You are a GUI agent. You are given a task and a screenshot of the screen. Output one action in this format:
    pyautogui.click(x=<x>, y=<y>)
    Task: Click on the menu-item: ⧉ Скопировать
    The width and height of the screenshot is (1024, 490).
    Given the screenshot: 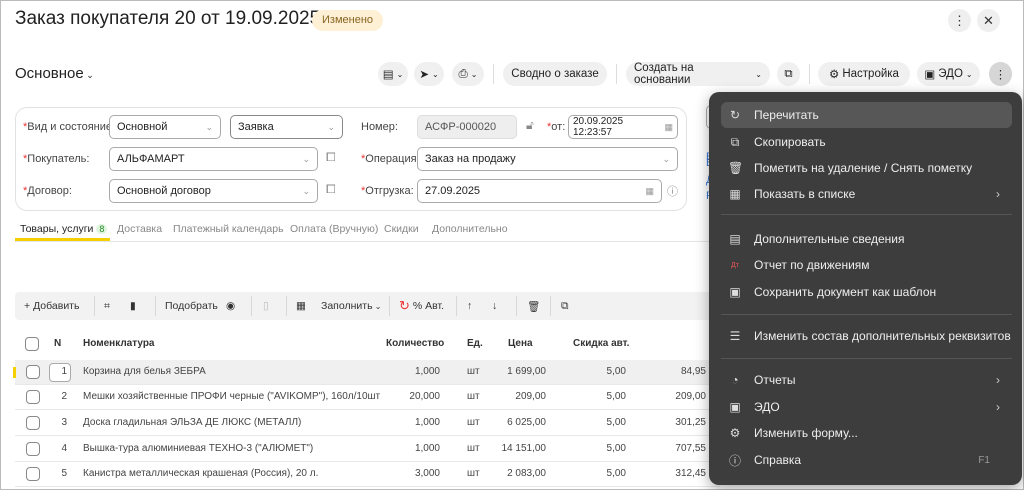 What is the action you would take?
    pyautogui.click(x=866, y=142)
    